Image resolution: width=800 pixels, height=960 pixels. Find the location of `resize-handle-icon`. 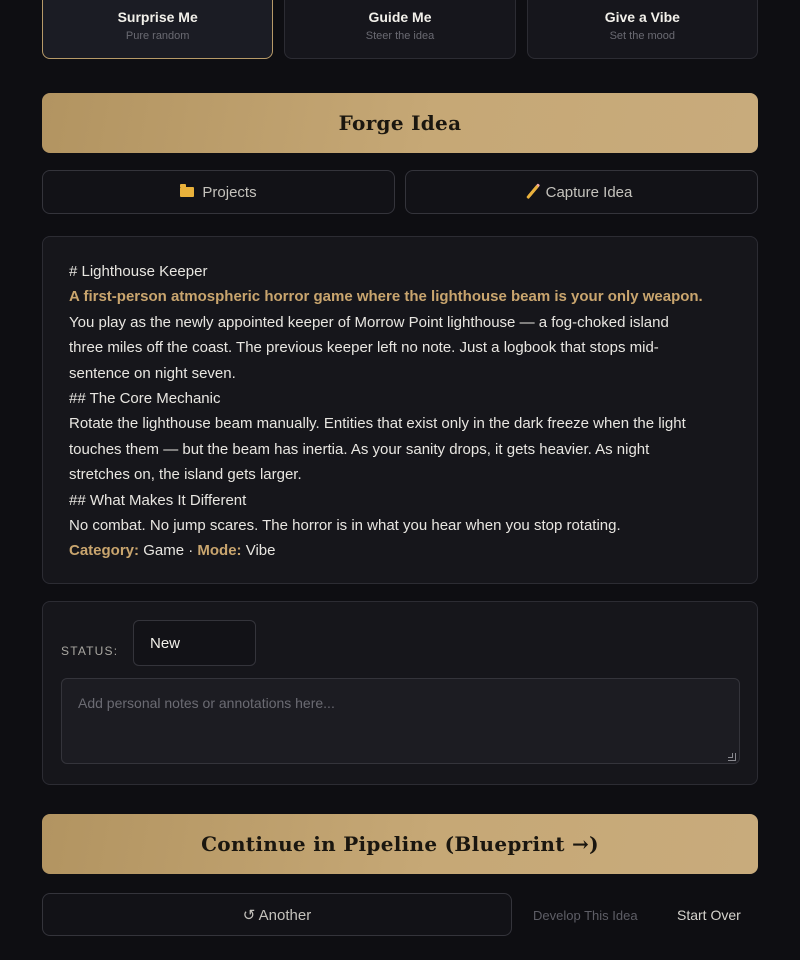

resize-handle-icon is located at coordinates (732, 757).